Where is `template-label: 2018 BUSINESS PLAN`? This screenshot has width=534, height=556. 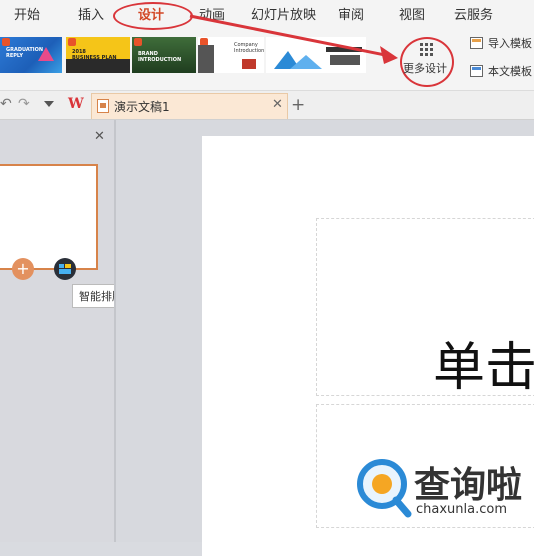
template-label: 2018 BUSINESS PLAN is located at coordinates (94, 55).